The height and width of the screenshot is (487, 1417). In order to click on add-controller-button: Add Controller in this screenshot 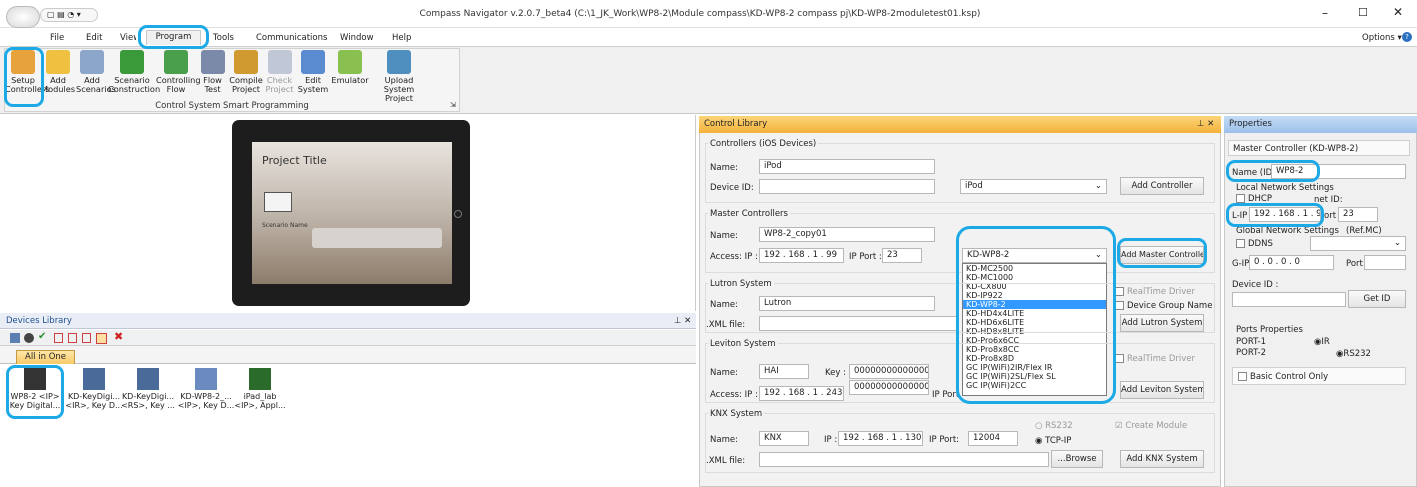, I will do `click(1162, 186)`.